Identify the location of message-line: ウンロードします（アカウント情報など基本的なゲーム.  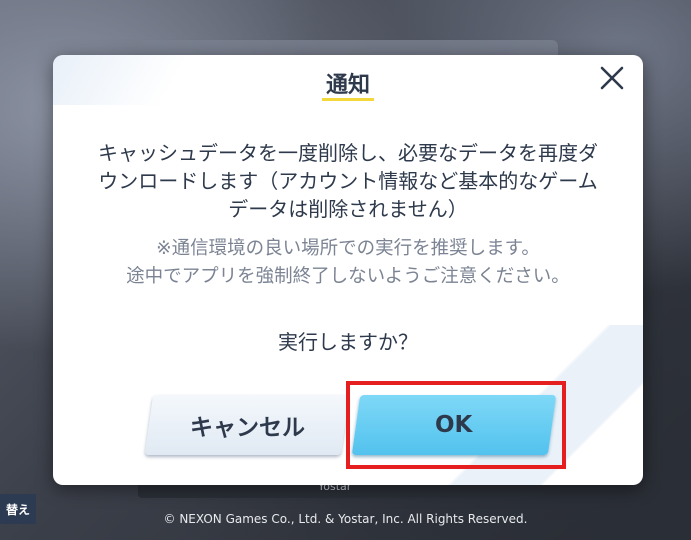
(348, 181).